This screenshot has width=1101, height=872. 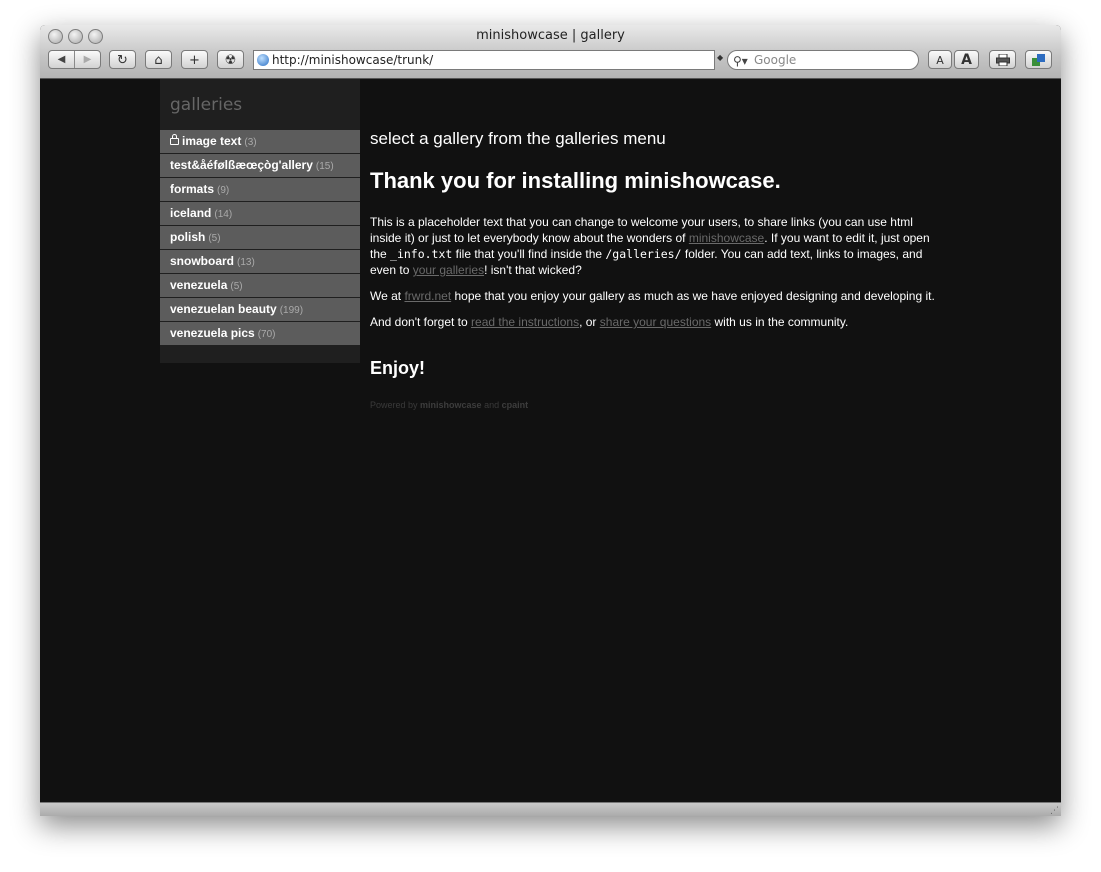 I want to click on window-title: minishowcase | gallery, so click(x=550, y=35).